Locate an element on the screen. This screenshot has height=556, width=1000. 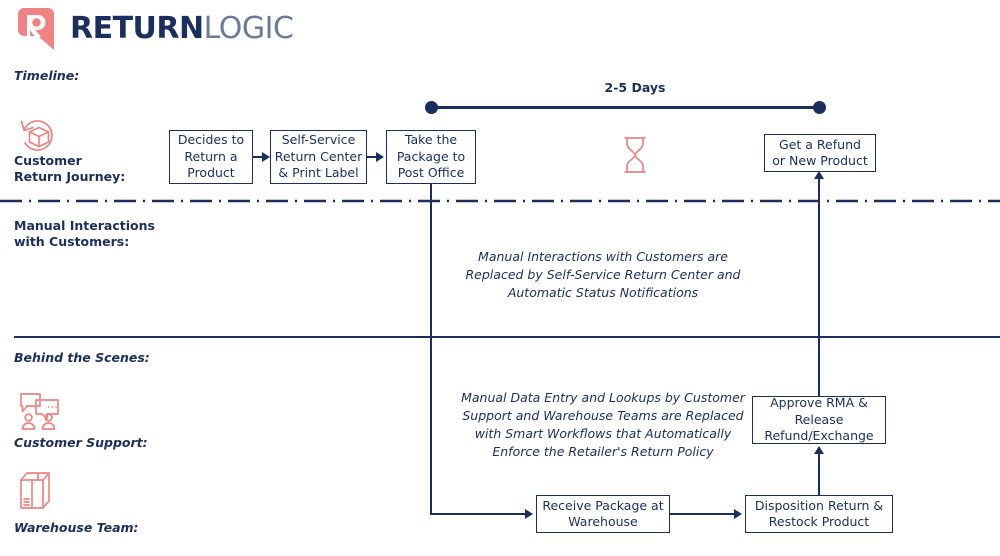
arrowhead-takepackage-to-receive-icon is located at coordinates (529, 514).